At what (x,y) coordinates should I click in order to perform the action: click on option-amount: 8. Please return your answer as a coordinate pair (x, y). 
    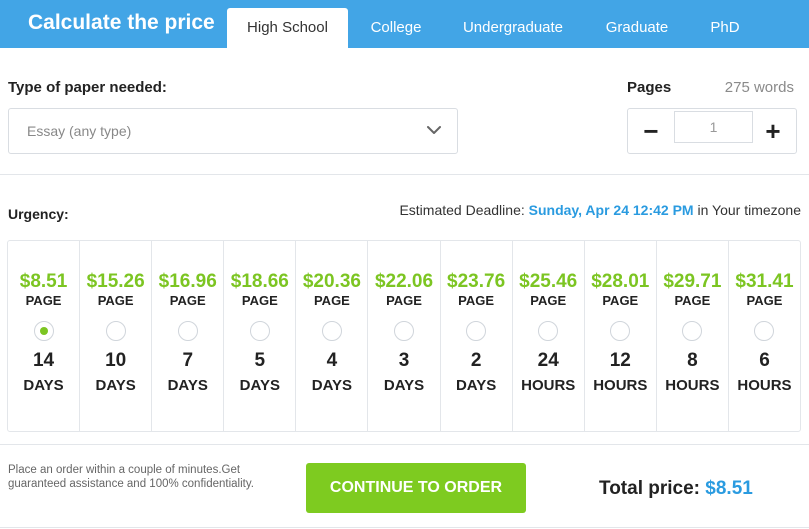
    Looking at the image, I should click on (692, 360).